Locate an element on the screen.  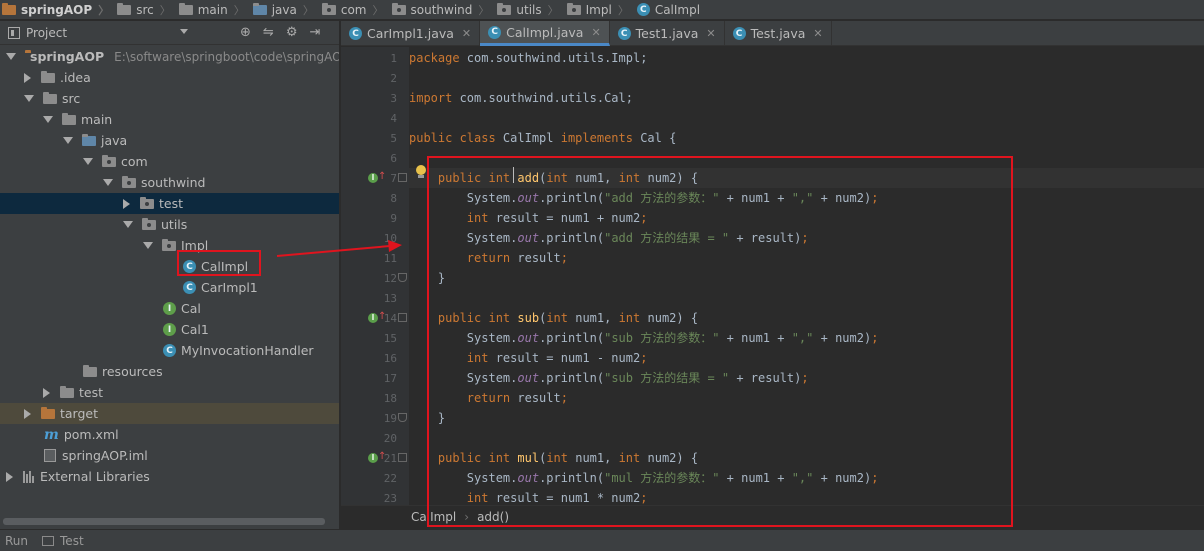
tree-item-com: com is located at coordinates (169, 161).